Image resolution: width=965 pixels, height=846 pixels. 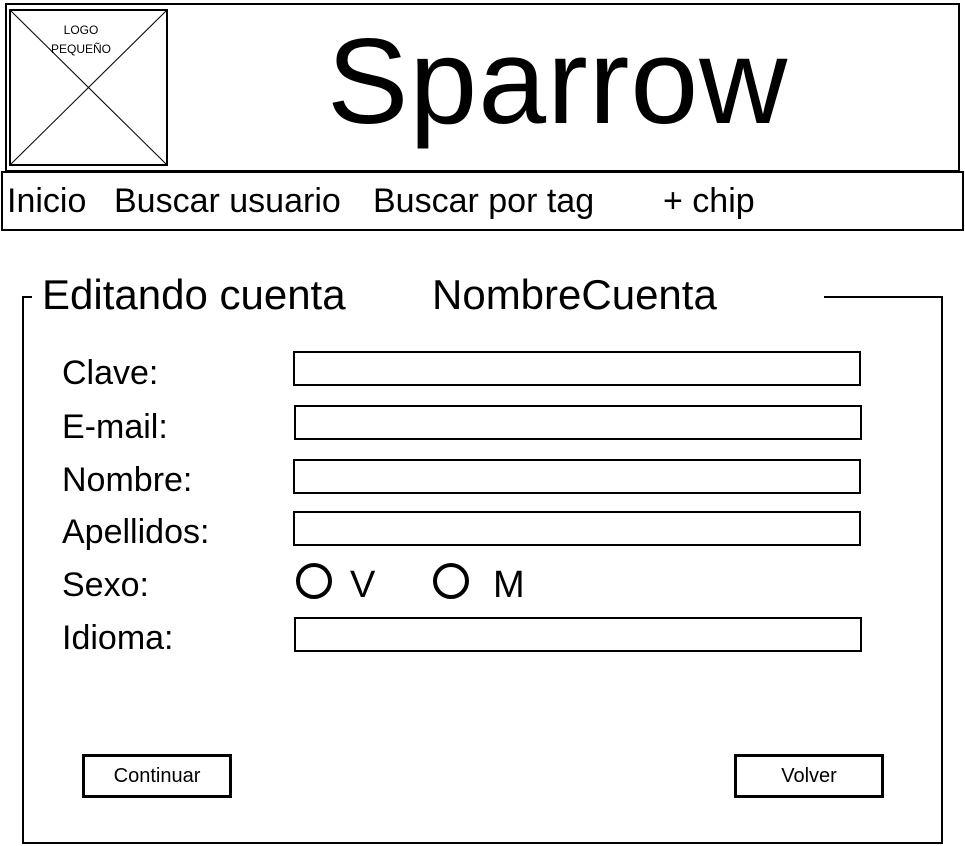 What do you see at coordinates (227, 201) in the screenshot?
I see `nav-item-buscar-usuario: Buscar usuario` at bounding box center [227, 201].